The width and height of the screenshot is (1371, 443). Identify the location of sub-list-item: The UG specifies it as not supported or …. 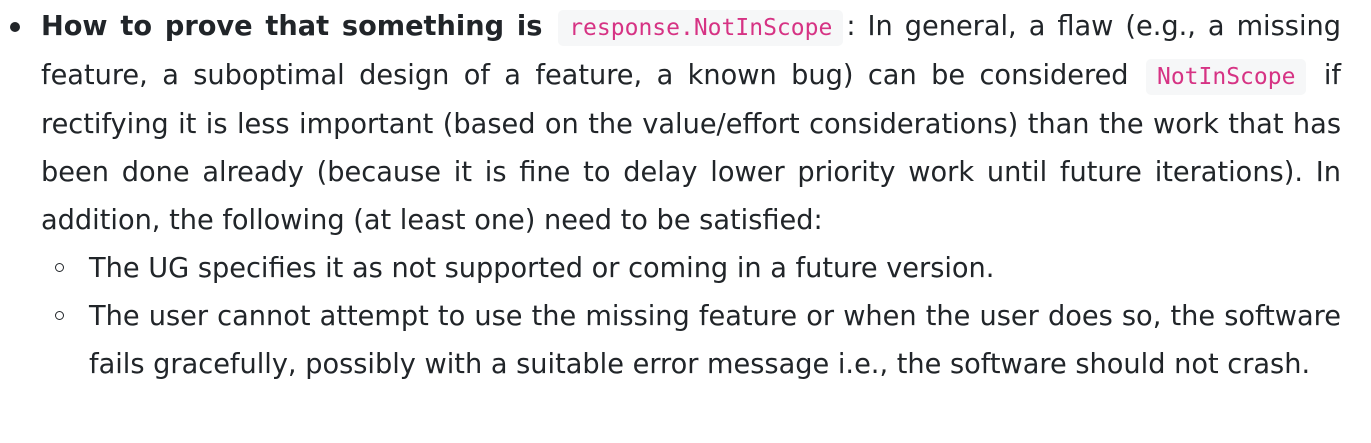
(691, 269).